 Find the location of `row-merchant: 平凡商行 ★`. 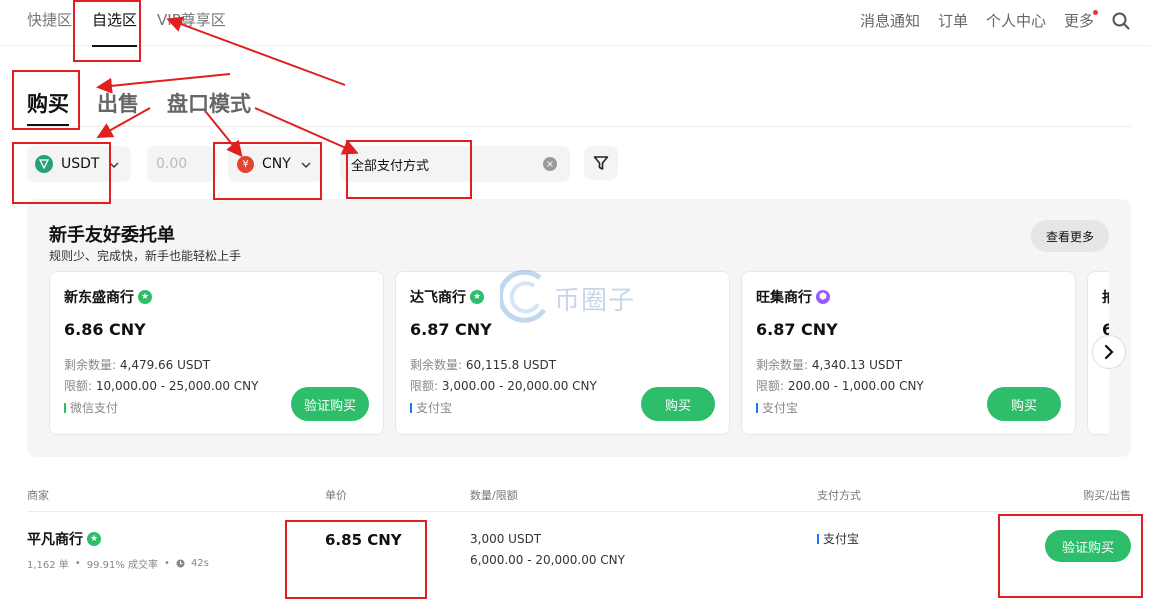

row-merchant: 平凡商行 ★ is located at coordinates (64, 539).